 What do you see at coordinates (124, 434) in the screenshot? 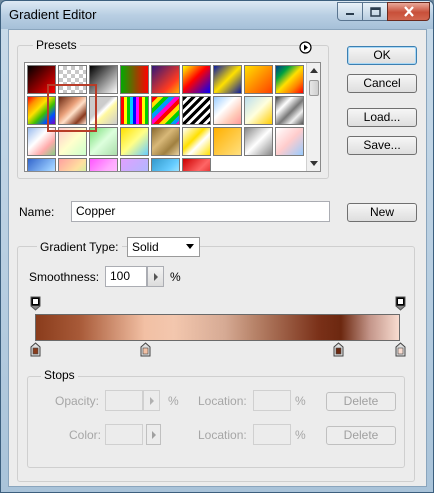
I see `color-swatch-input` at bounding box center [124, 434].